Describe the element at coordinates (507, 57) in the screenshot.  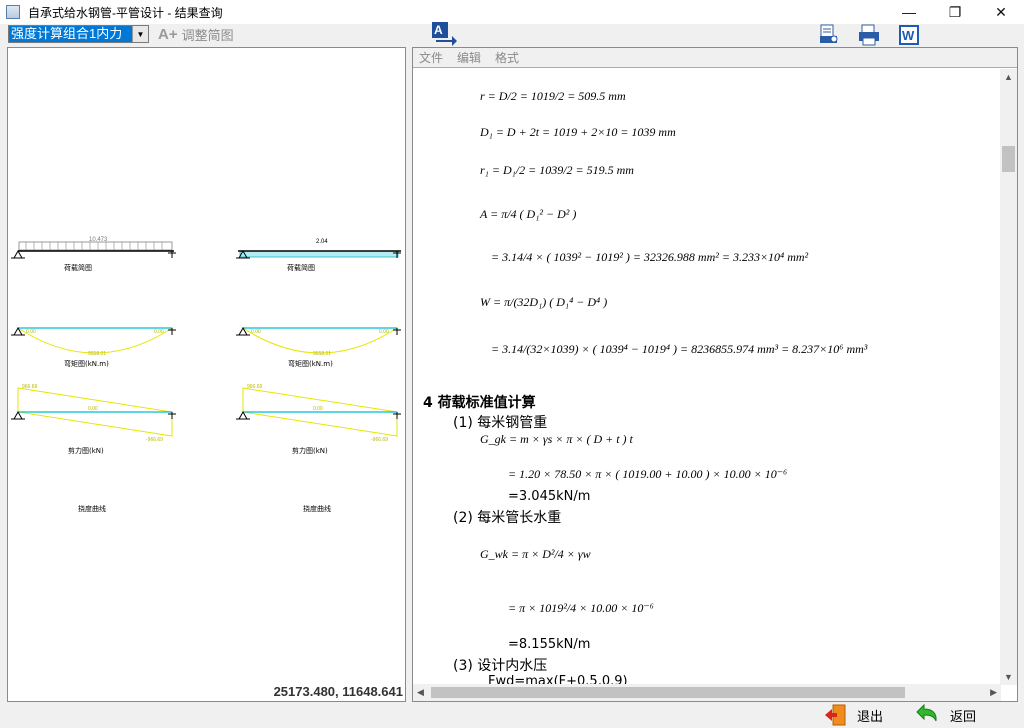
I see `menu-format: 格式` at that location.